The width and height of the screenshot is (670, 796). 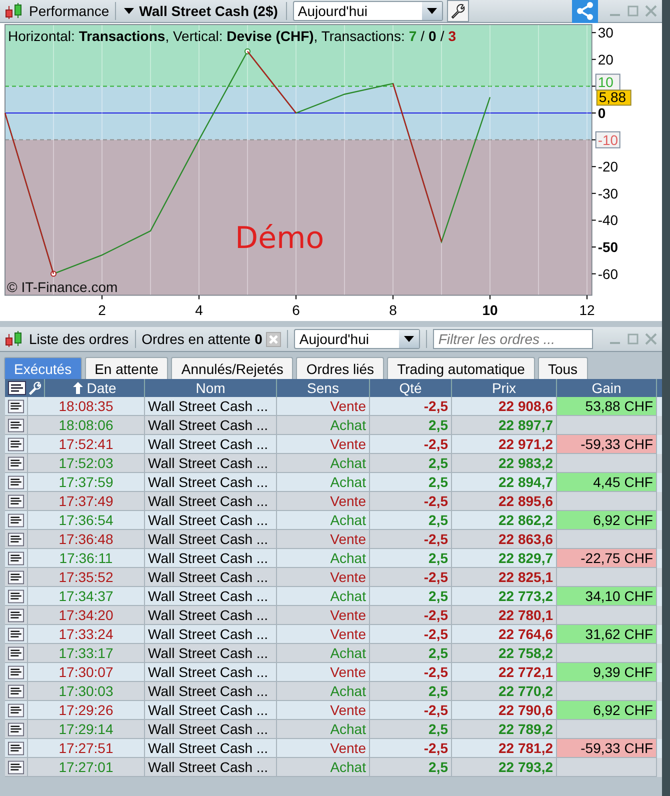 I want to click on gain-cell: 4,45 CHF, so click(x=607, y=482).